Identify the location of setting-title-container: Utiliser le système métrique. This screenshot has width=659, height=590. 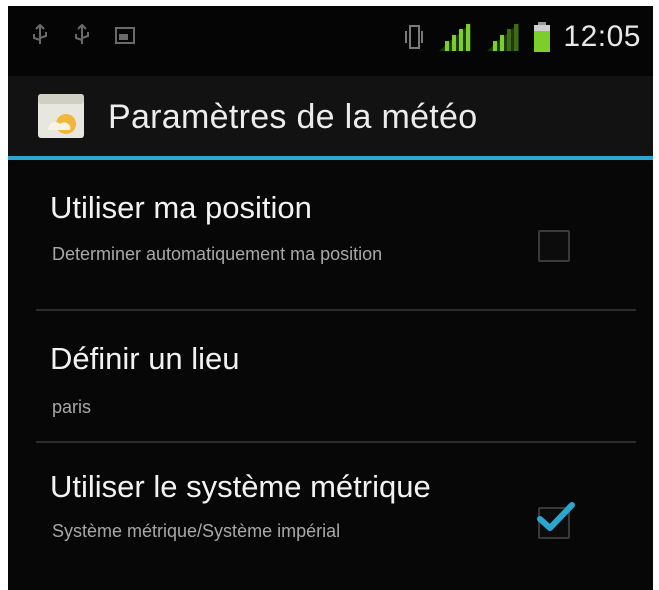
(294, 489).